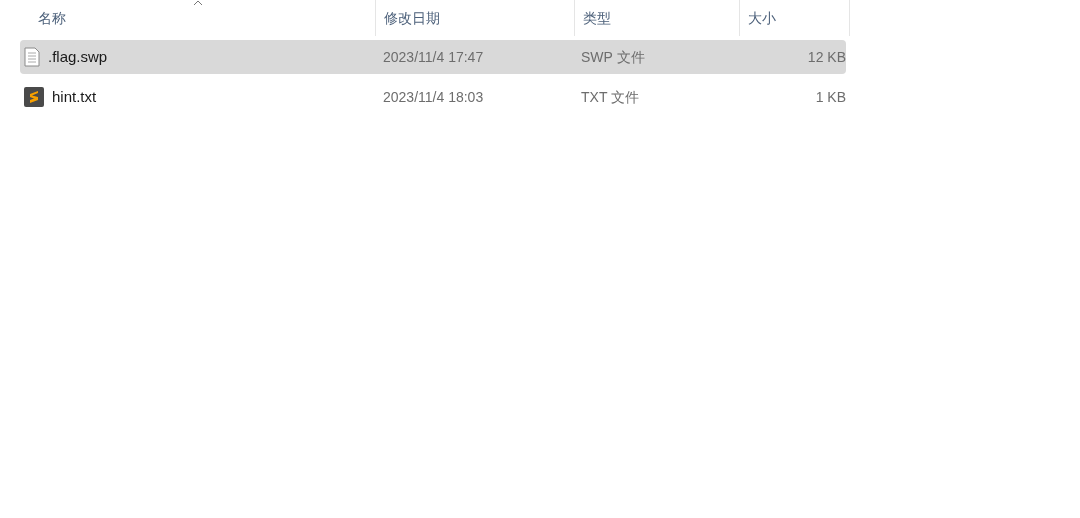 The image size is (1080, 518). What do you see at coordinates (826, 57) in the screenshot?
I see `file-size: 12 KB` at bounding box center [826, 57].